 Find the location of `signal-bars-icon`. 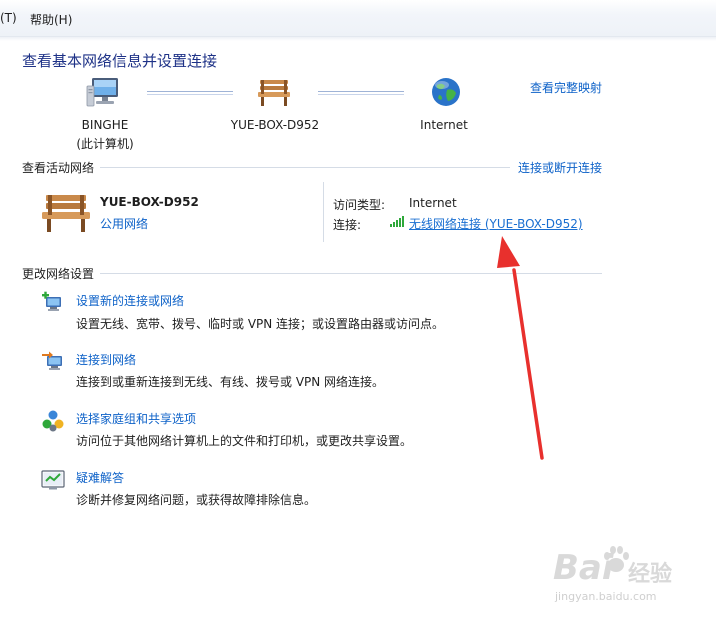

signal-bars-icon is located at coordinates (398, 221).